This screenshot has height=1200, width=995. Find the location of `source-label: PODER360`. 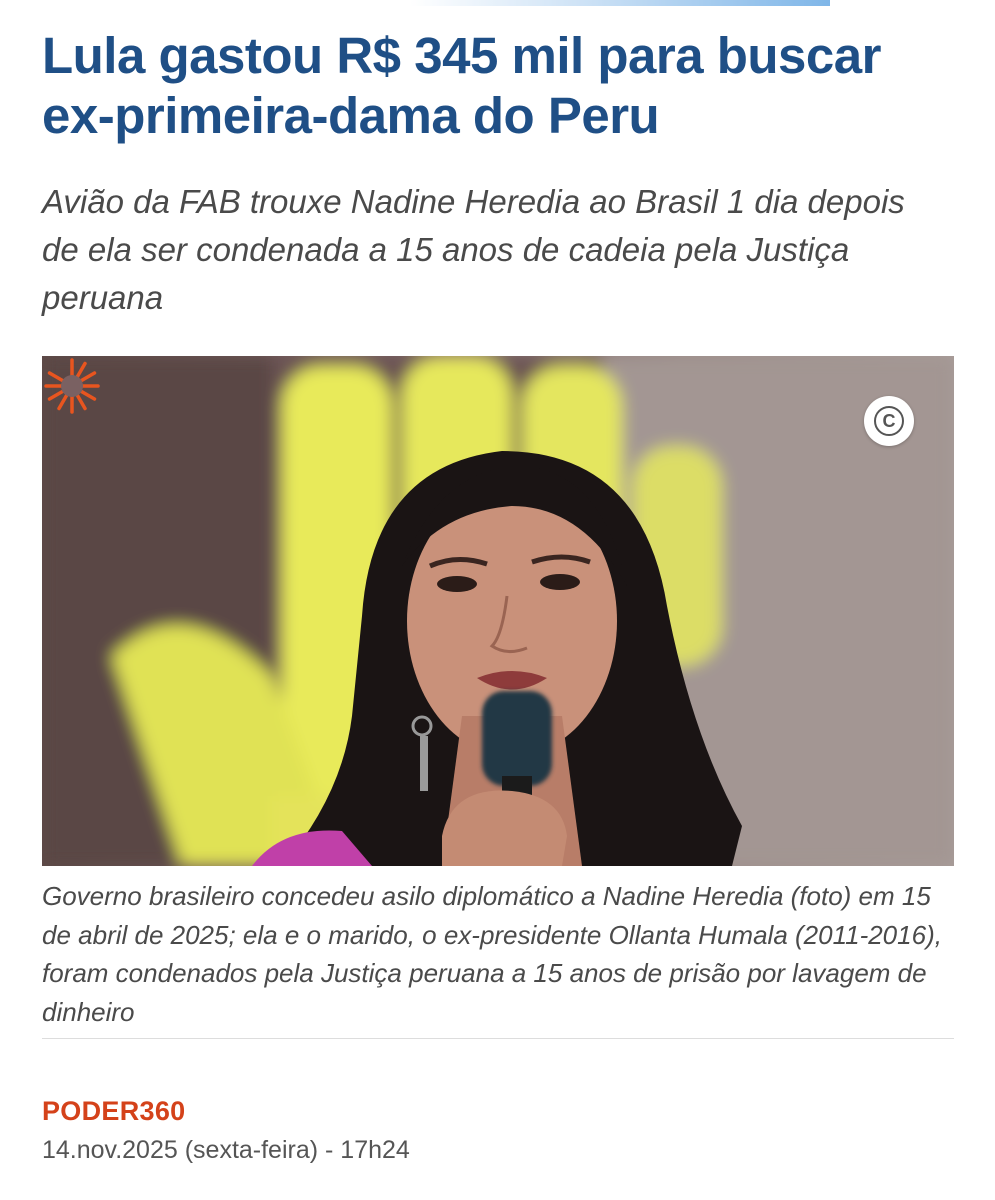

source-label: PODER360 is located at coordinates (113, 1111).